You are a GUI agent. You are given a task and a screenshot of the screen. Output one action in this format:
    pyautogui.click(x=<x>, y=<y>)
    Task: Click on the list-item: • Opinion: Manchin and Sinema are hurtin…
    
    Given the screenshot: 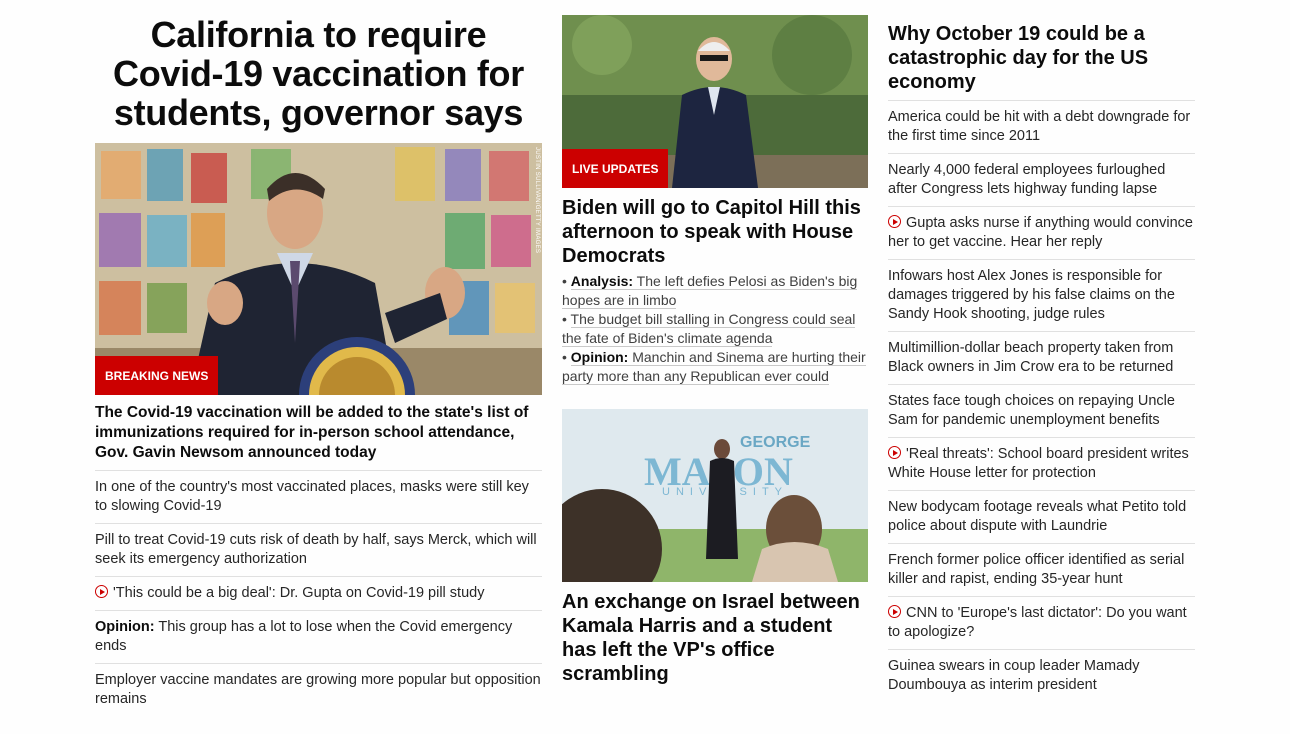 What is the action you would take?
    pyautogui.click(x=715, y=367)
    